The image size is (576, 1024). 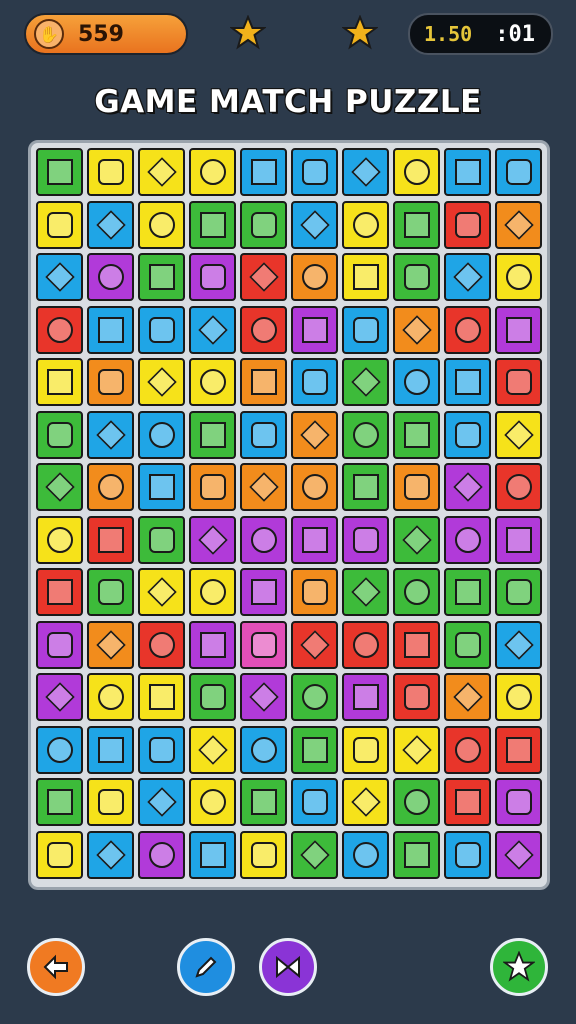 I want to click on shuffle-button, so click(x=288, y=967).